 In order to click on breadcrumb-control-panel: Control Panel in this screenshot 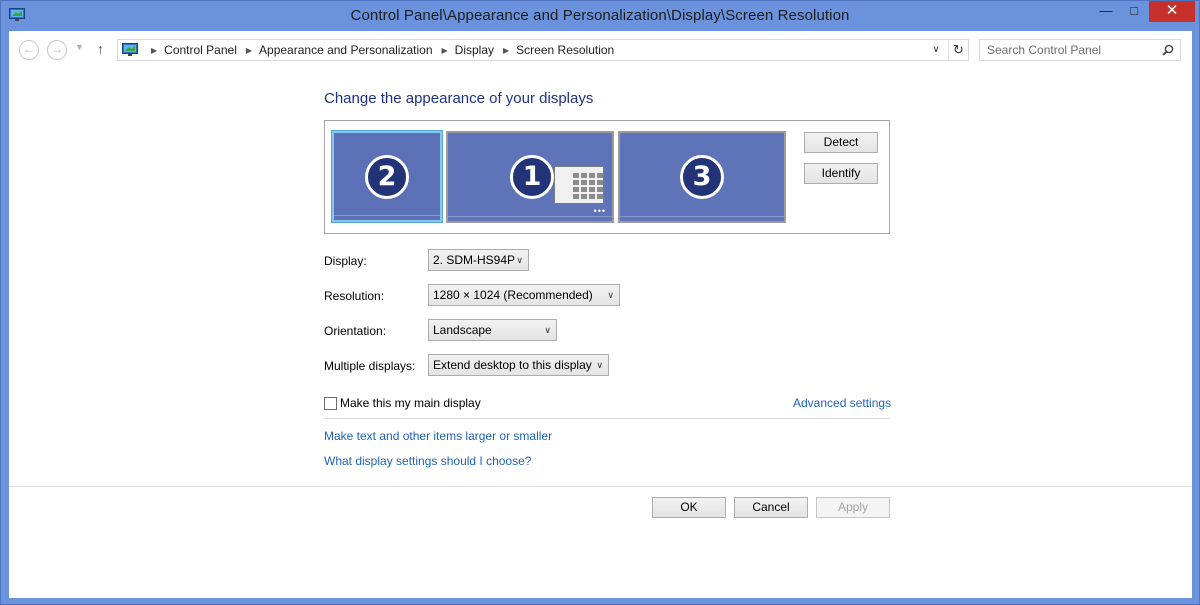, I will do `click(200, 50)`.